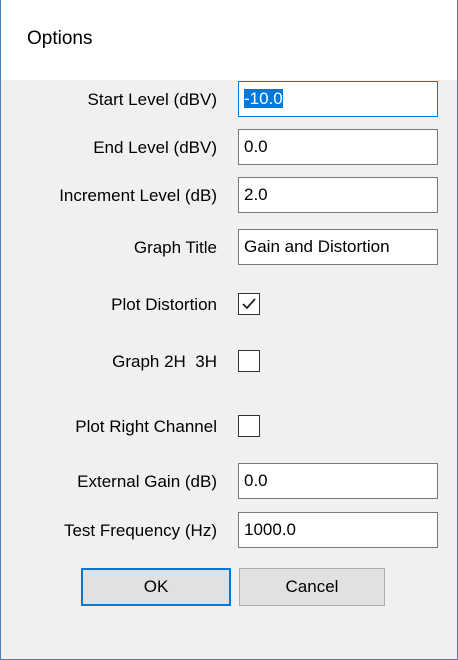 This screenshot has height=660, width=458. I want to click on graph-2h-3h-checkbox, so click(249, 361).